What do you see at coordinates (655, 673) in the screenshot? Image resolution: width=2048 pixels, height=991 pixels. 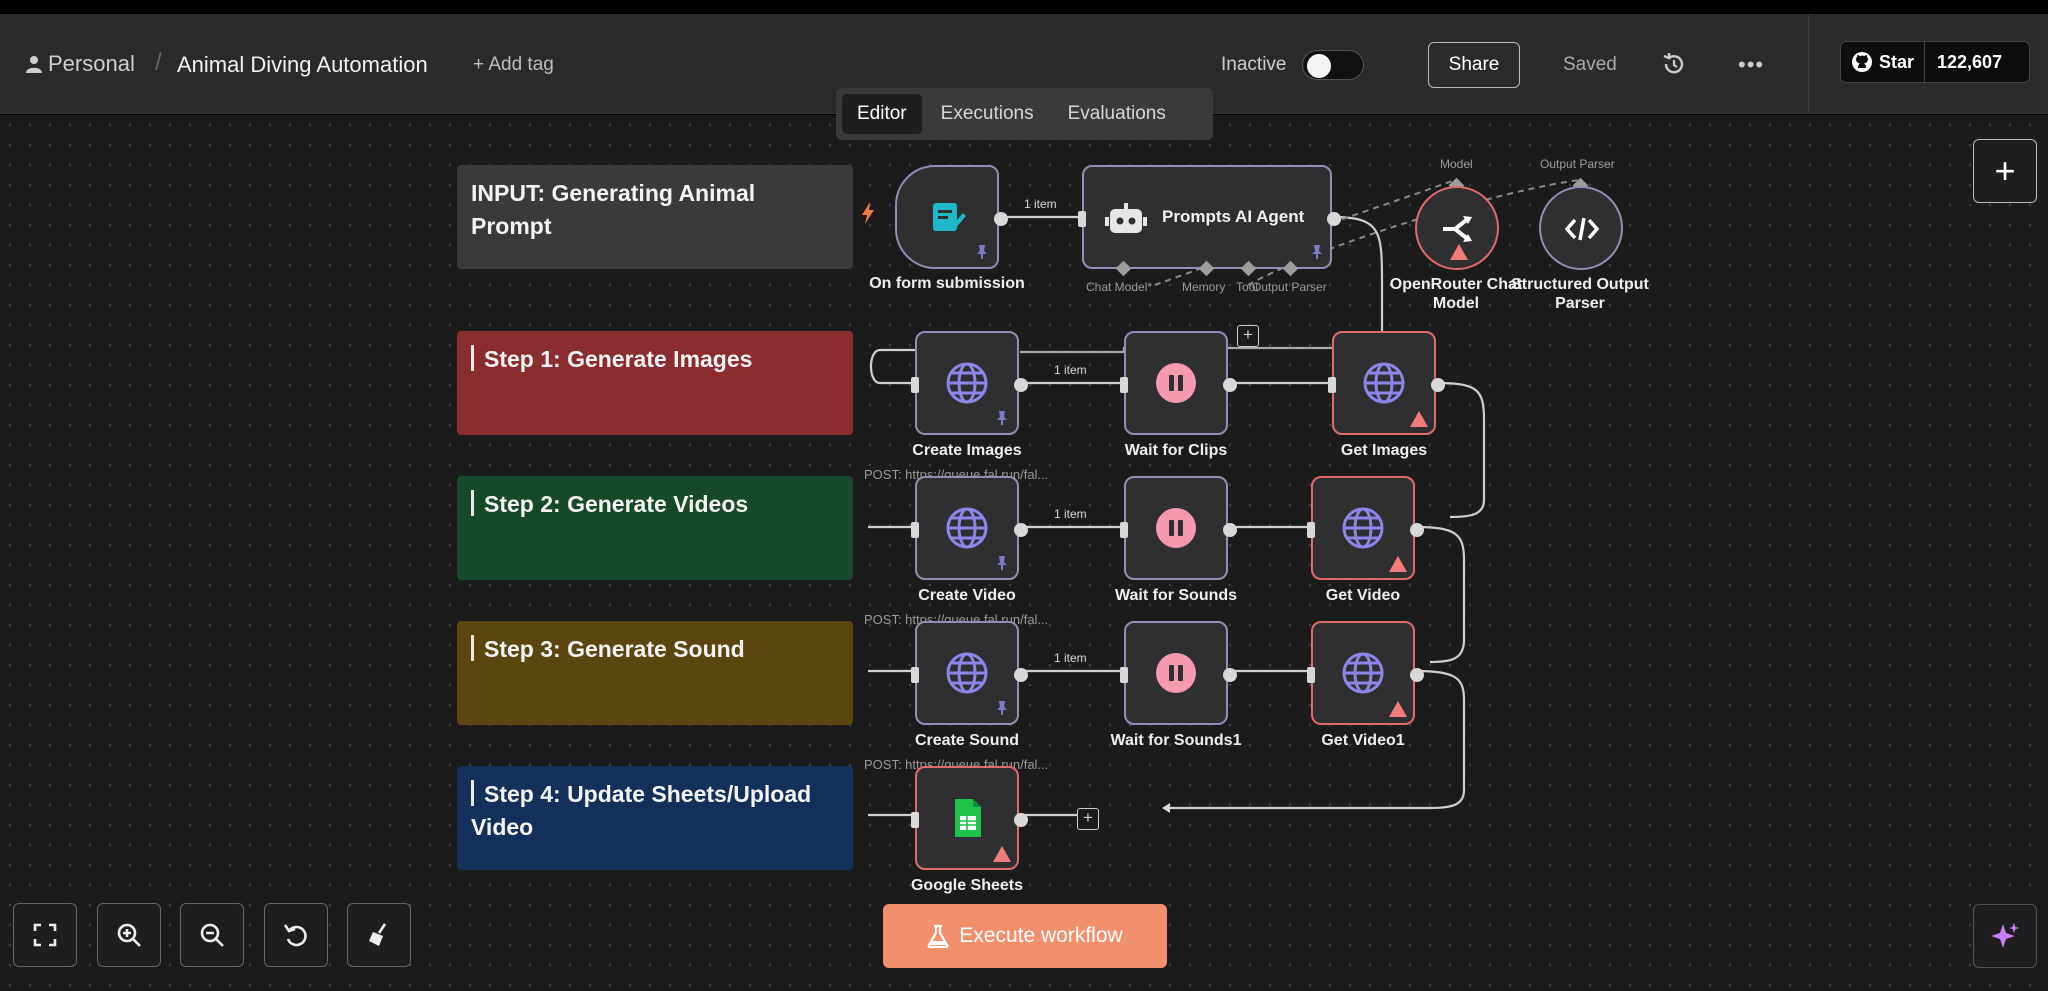 I see `sticky-step3: Step 3: Generate Sound` at bounding box center [655, 673].